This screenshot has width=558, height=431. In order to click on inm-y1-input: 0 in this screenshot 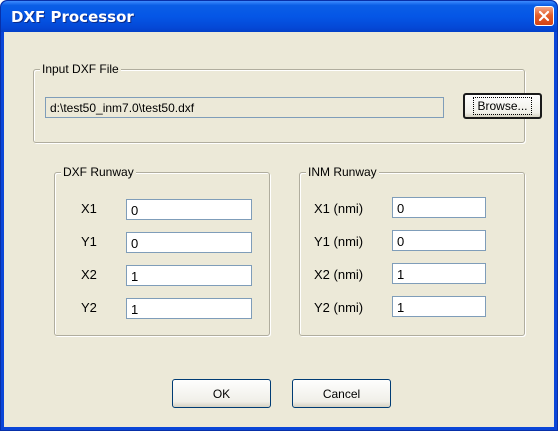, I will do `click(439, 240)`.